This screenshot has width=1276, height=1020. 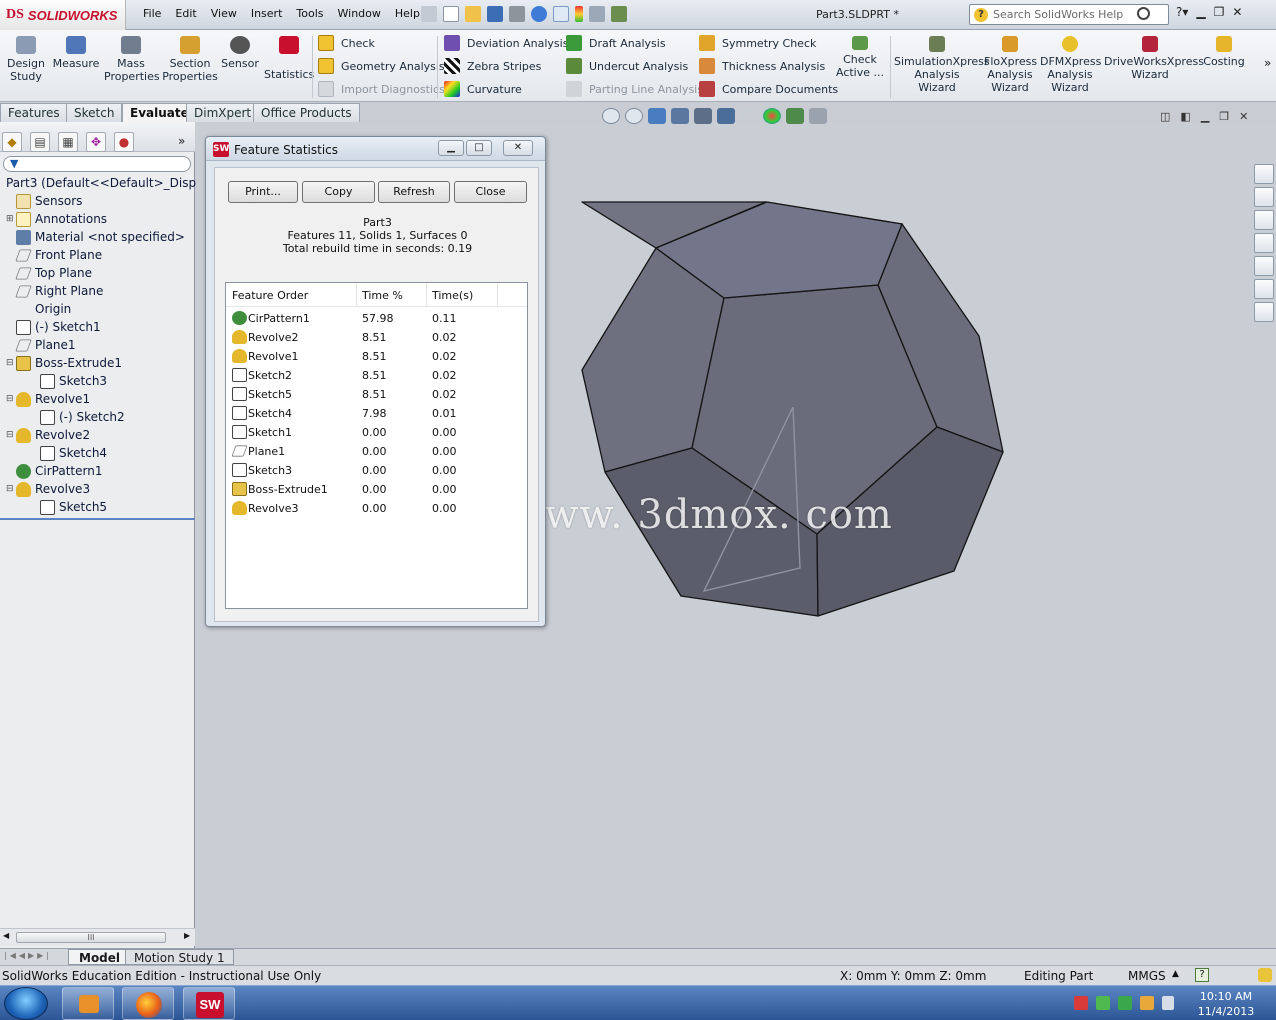 I want to click on thickness-analysis-button: Thickness Analysis, so click(x=762, y=66).